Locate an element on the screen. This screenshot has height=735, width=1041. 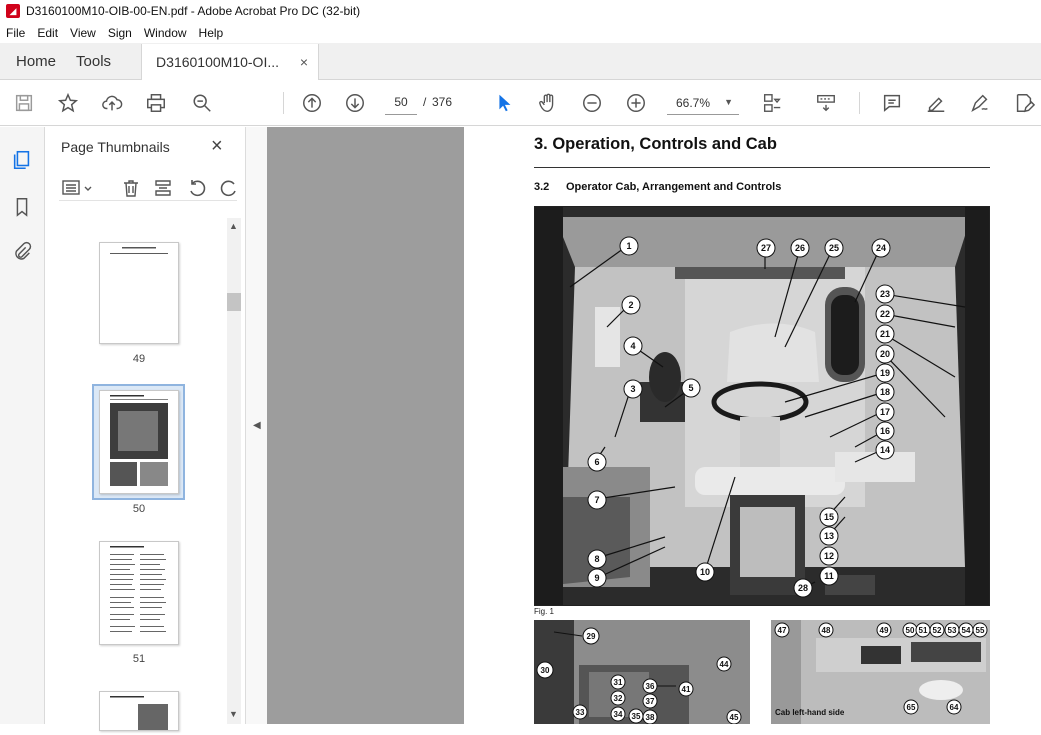
callout-55: 55 is located at coordinates (980, 630).